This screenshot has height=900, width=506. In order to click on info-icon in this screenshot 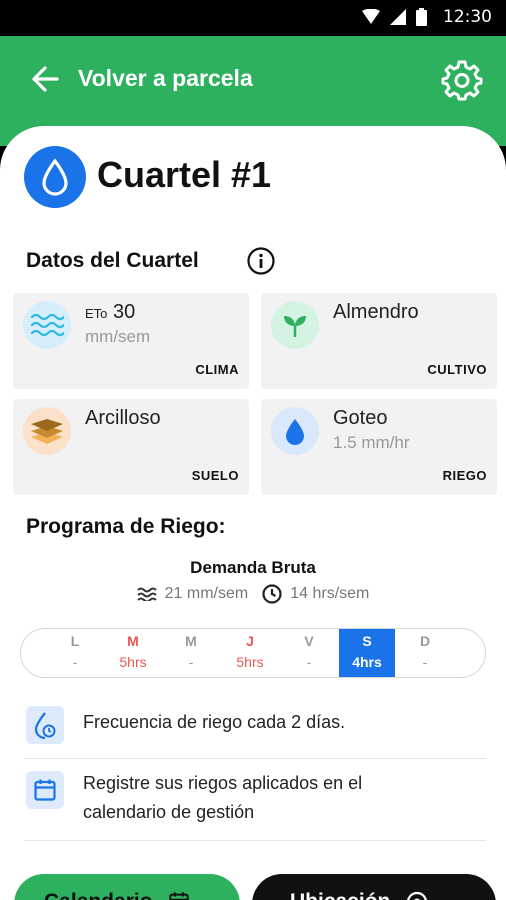, I will do `click(261, 261)`.